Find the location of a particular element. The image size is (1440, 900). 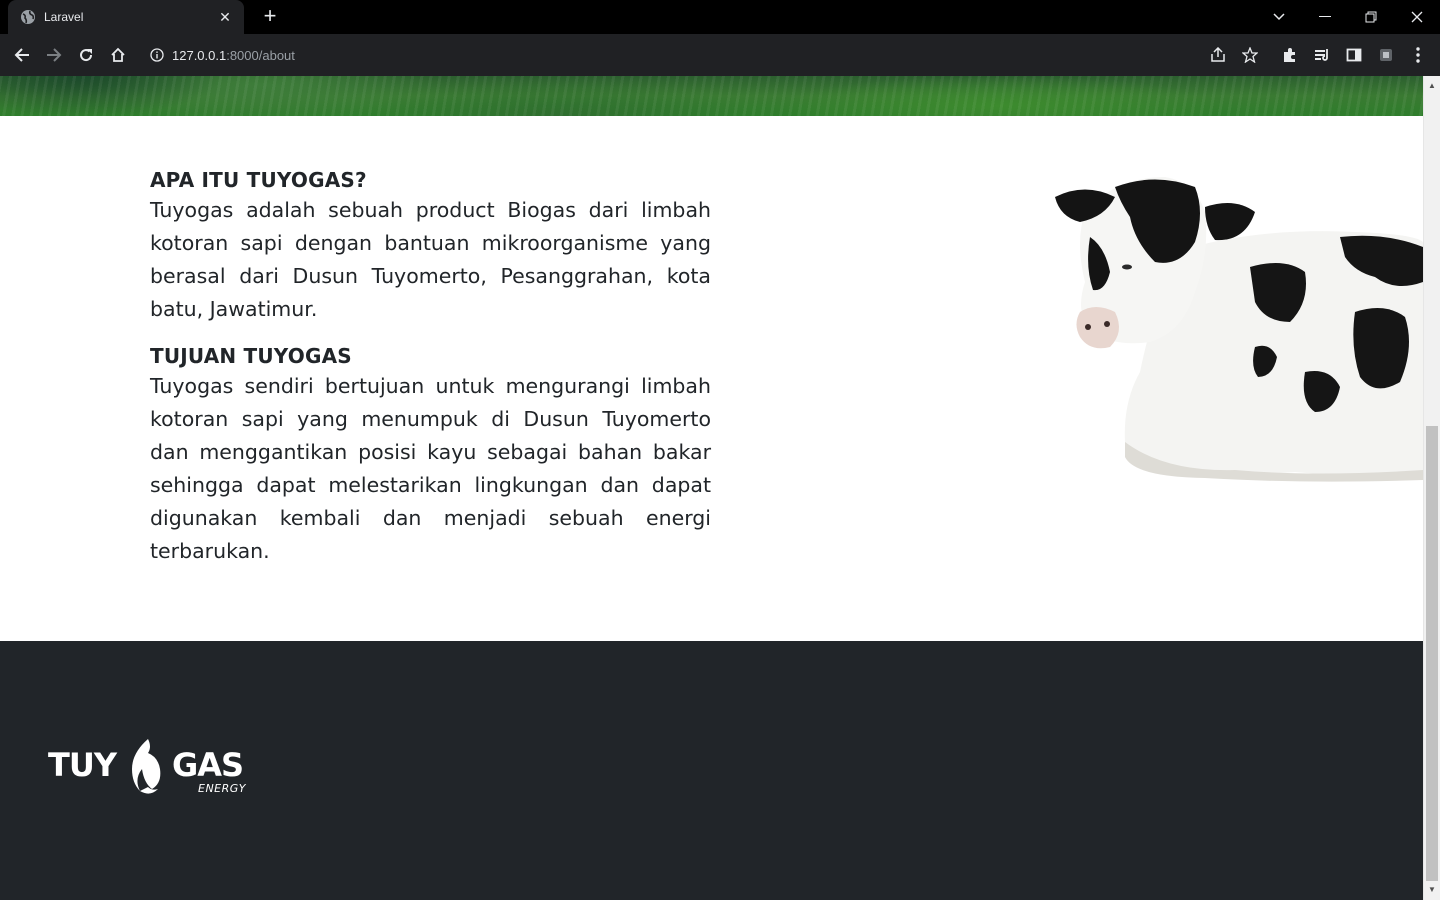

logo-tagline: ENERGY is located at coordinates (222, 788).